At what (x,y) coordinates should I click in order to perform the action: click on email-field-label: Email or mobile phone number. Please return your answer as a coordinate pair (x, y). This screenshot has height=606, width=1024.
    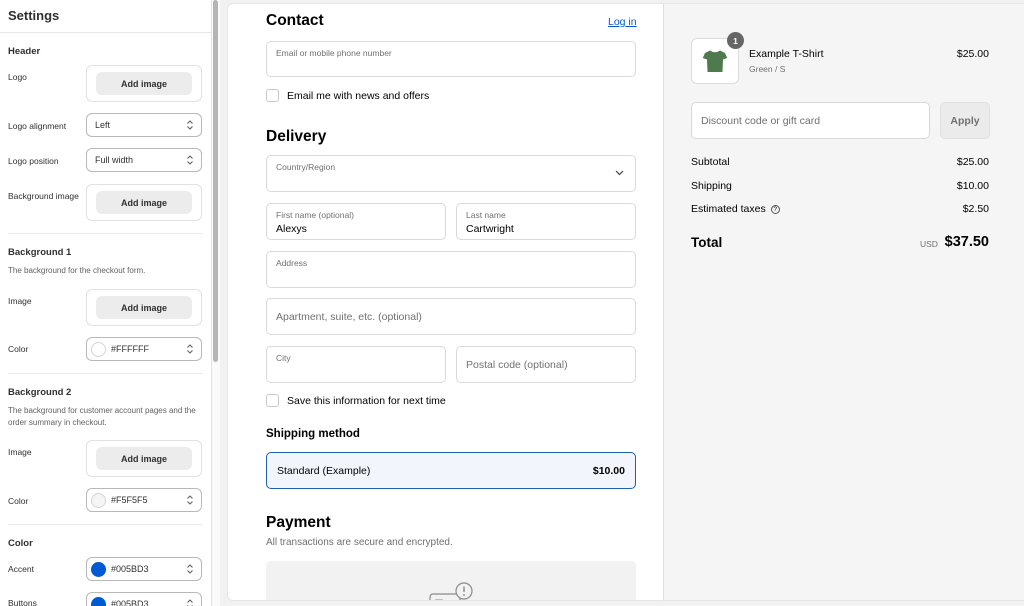
    Looking at the image, I should click on (334, 53).